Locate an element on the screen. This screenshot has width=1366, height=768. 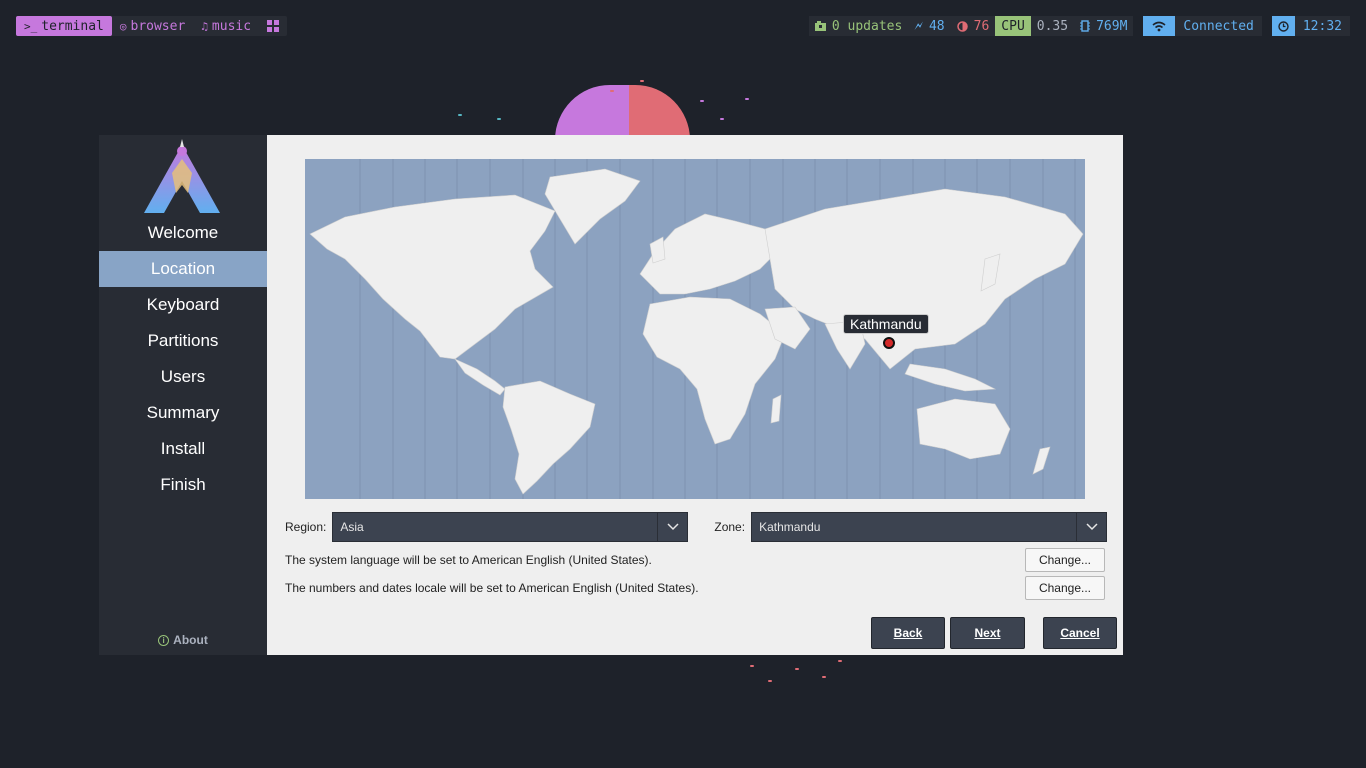
step-location: Location is located at coordinates (183, 269).